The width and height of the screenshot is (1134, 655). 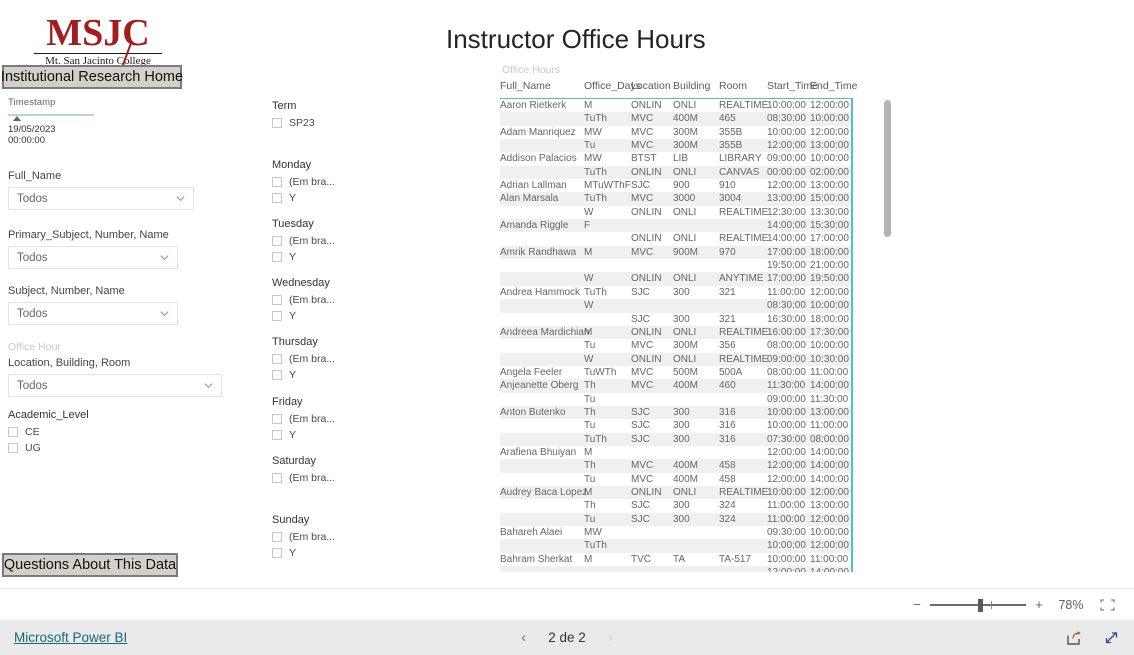 What do you see at coordinates (676, 546) in the screenshot?
I see `table-row: TuTh 10:00:00 12:00:00` at bounding box center [676, 546].